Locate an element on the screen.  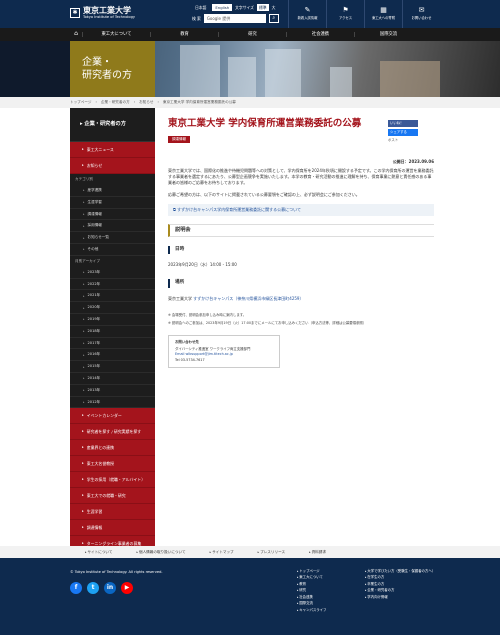
contact-tel: Tel 03-5734-7617 is located at coordinates (190, 359).